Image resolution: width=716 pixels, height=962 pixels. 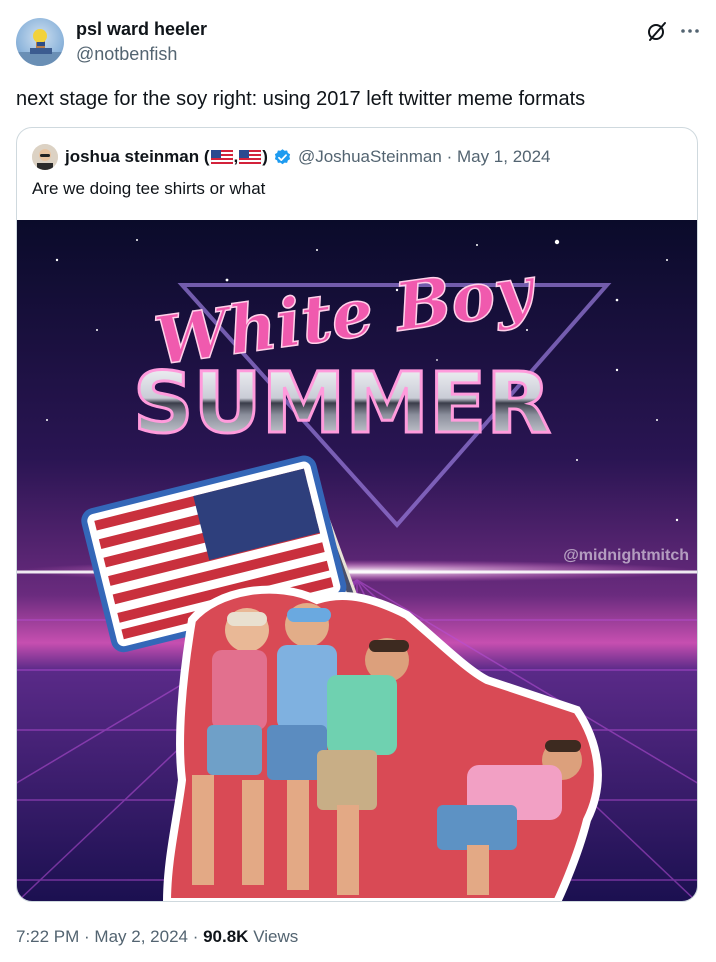 What do you see at coordinates (149, 188) in the screenshot?
I see `quote-text: Are we doing tee shirts or what` at bounding box center [149, 188].